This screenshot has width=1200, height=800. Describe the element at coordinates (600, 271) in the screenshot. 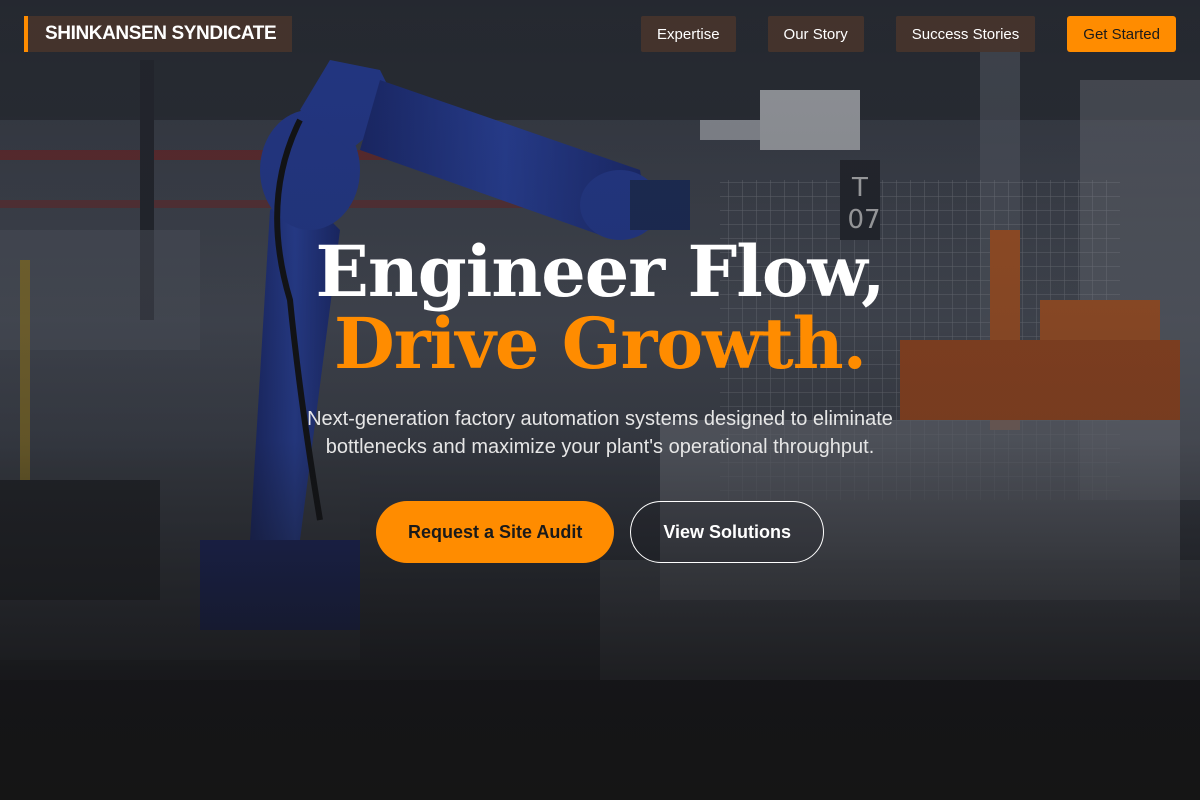

I see `headline-line-1: Engineer Flow,` at that location.